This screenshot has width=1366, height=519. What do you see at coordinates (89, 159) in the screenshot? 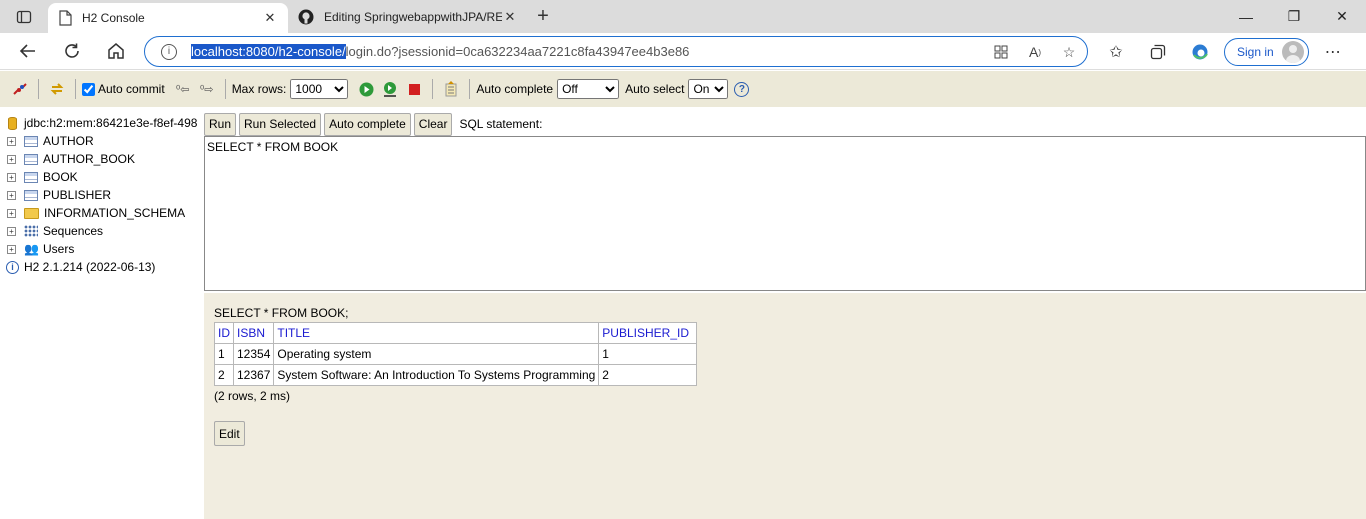
I see `tree-item-label: AUTHOR_BOOK` at bounding box center [89, 159].